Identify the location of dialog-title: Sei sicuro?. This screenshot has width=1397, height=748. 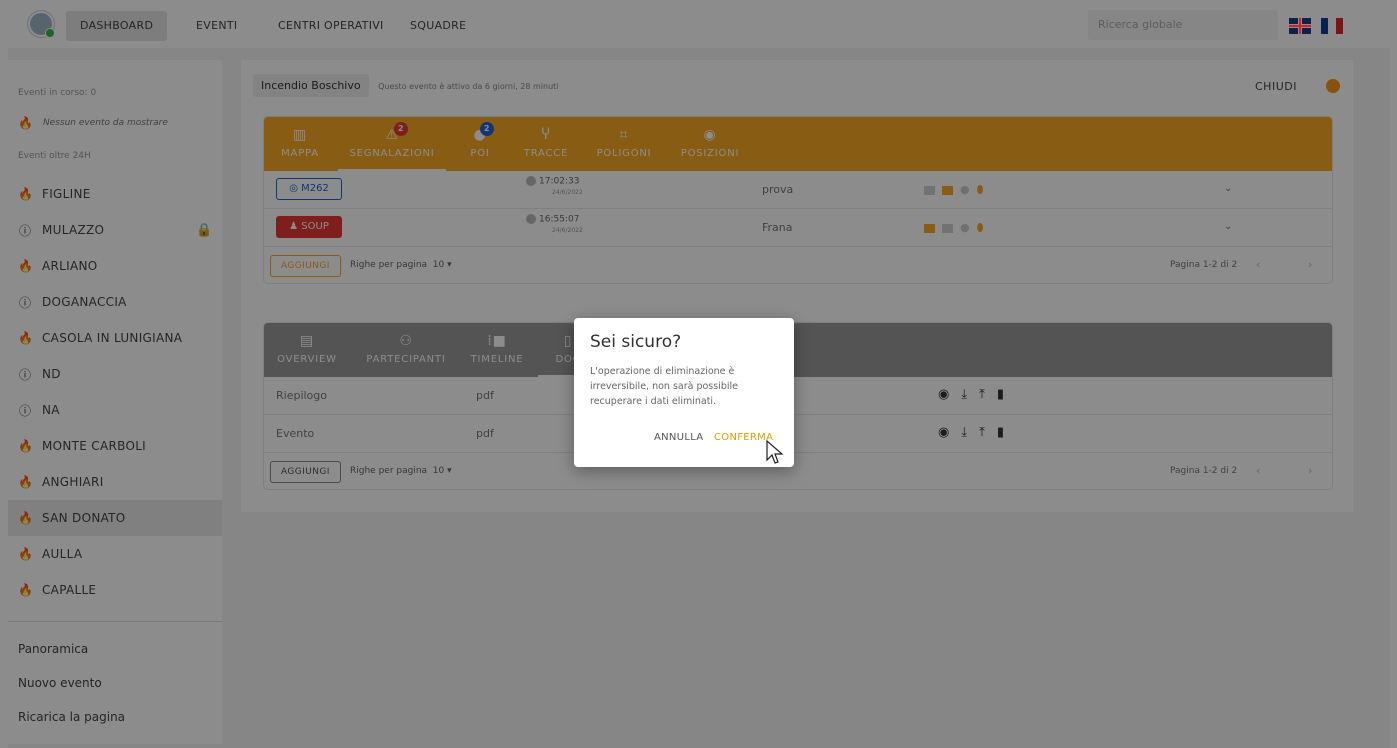
(636, 342).